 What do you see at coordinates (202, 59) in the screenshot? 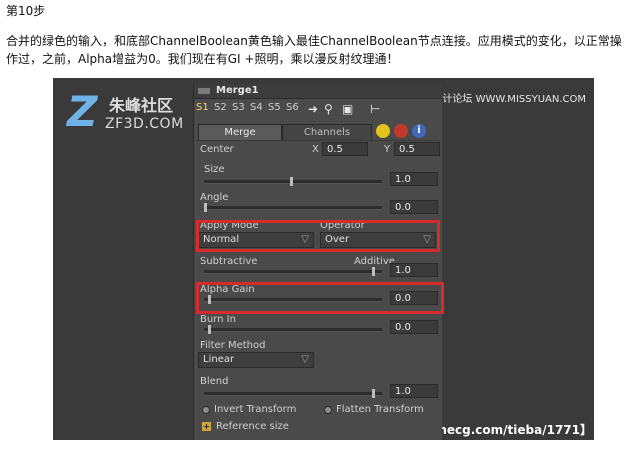
I see `article-text-line-2: 作过，之前，Alpha增益为0。我们现在有GI +照明，乘以漫反射纹理通！` at bounding box center [202, 59].